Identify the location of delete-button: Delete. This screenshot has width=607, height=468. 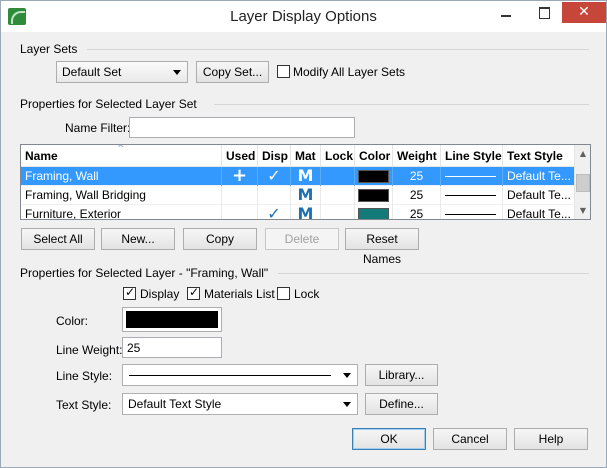
(302, 239).